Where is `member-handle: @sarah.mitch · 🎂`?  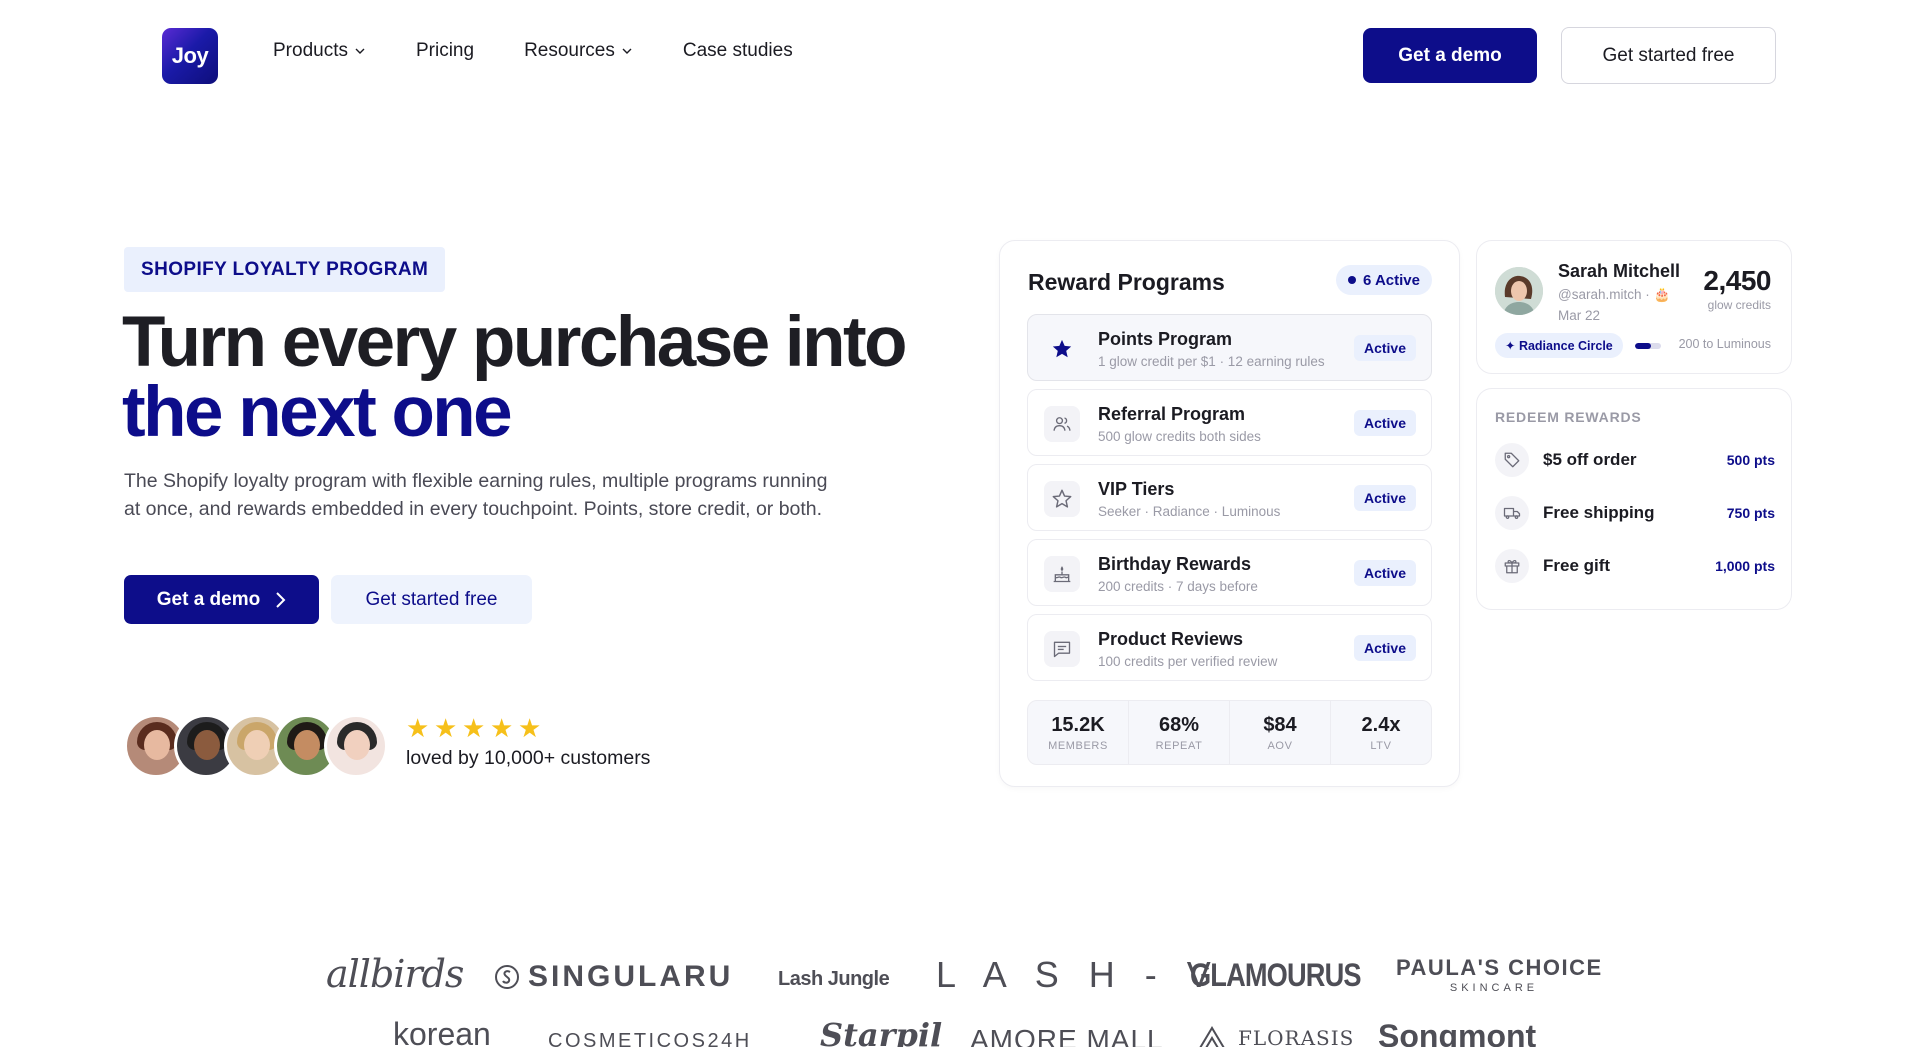 member-handle: @sarah.mitch · 🎂 is located at coordinates (1614, 294).